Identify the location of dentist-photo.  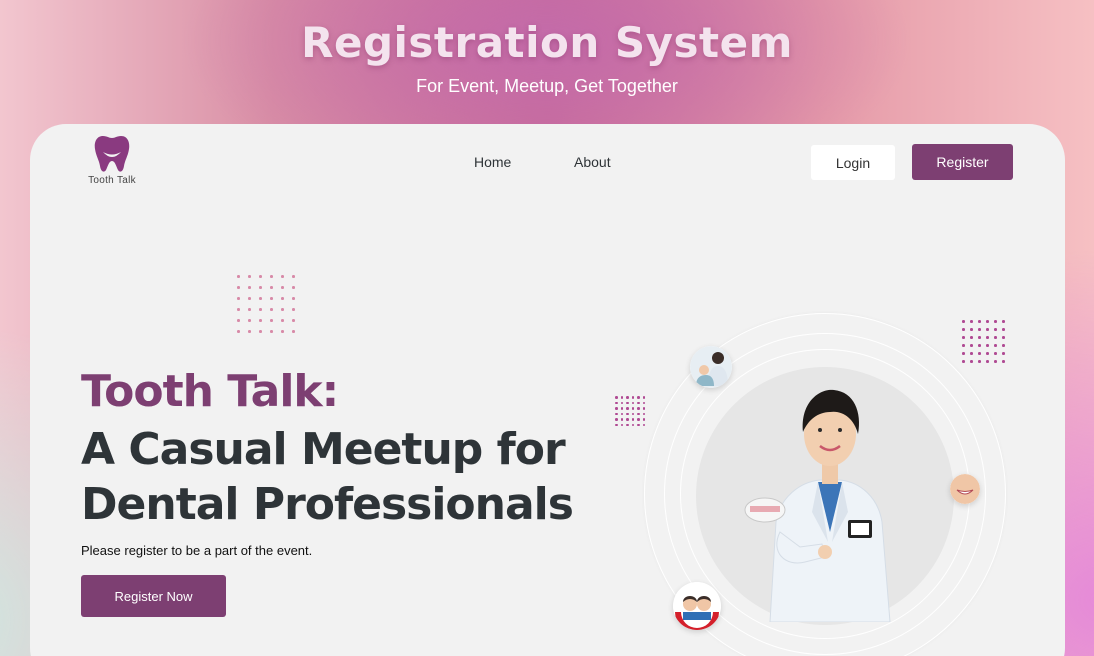
(817, 505).